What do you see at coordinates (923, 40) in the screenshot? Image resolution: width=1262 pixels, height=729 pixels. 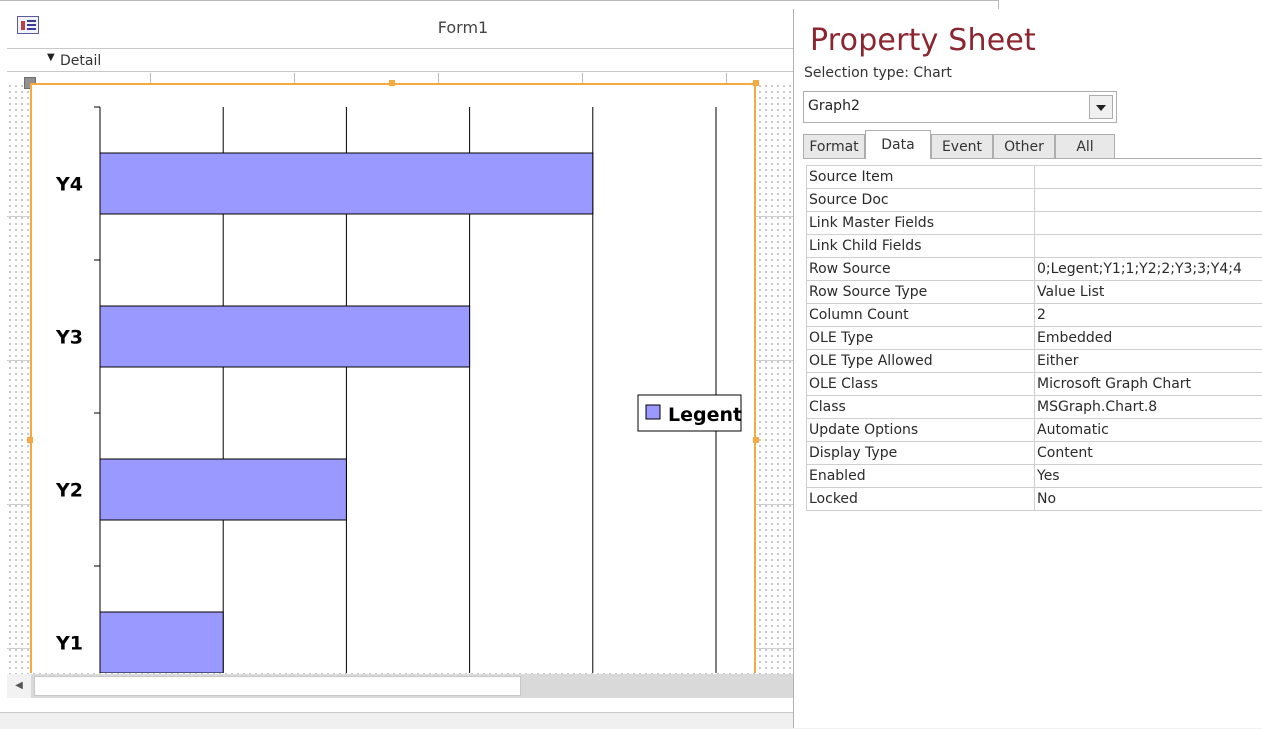 I see `property-sheet-title: Property Sheet` at bounding box center [923, 40].